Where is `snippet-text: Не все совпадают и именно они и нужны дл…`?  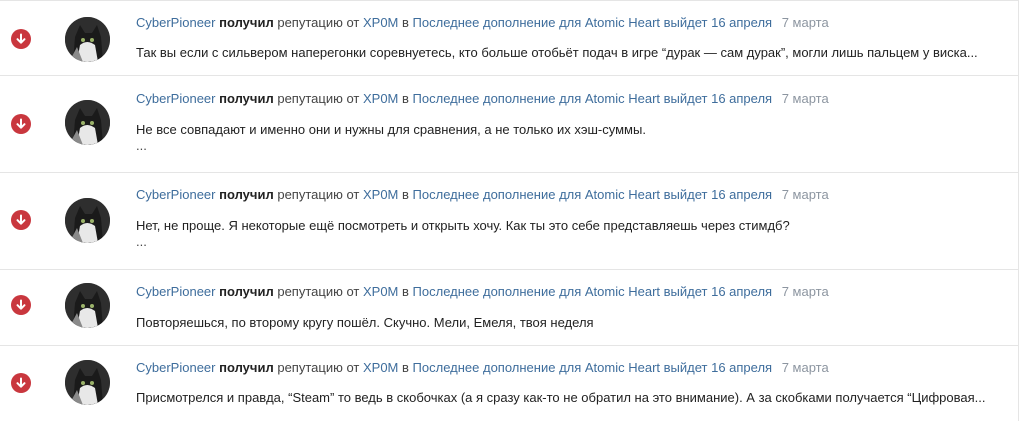
snippet-text: Не все совпадают и именно они и нужны дл… is located at coordinates (391, 129).